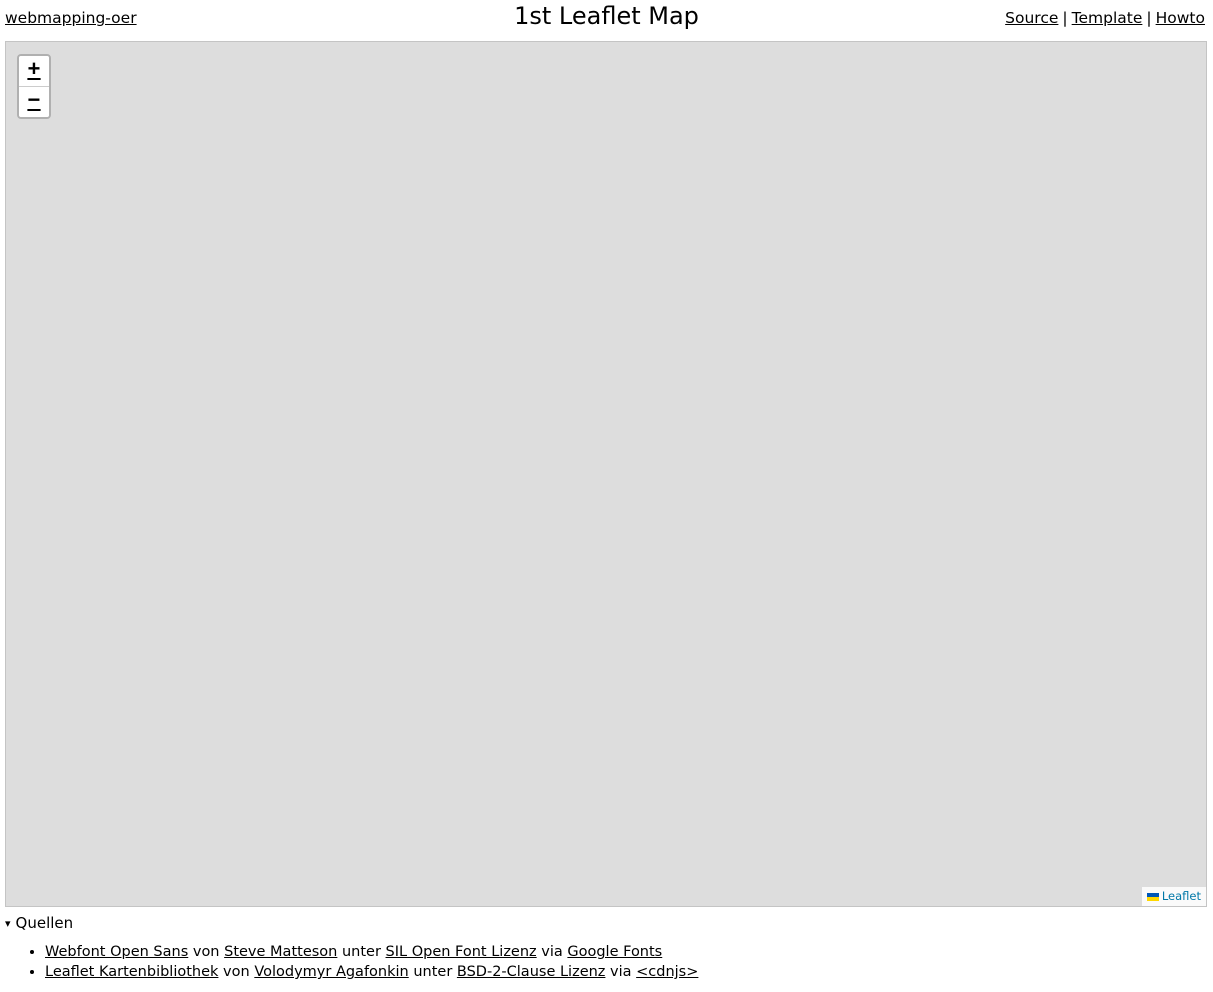 This screenshot has height=992, width=1213. I want to click on zoom-in-button: +, so click(34, 71).